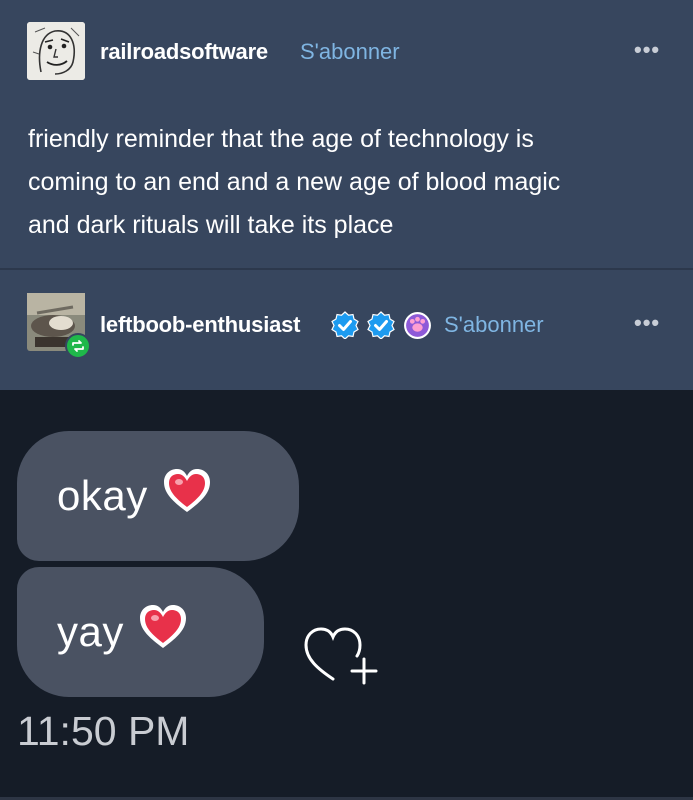 The image size is (693, 800). I want to click on heart-plus-icon, so click(341, 656).